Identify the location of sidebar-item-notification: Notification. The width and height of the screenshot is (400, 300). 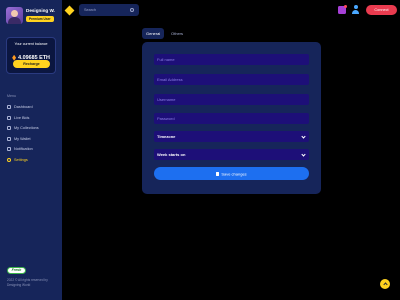
(33, 149).